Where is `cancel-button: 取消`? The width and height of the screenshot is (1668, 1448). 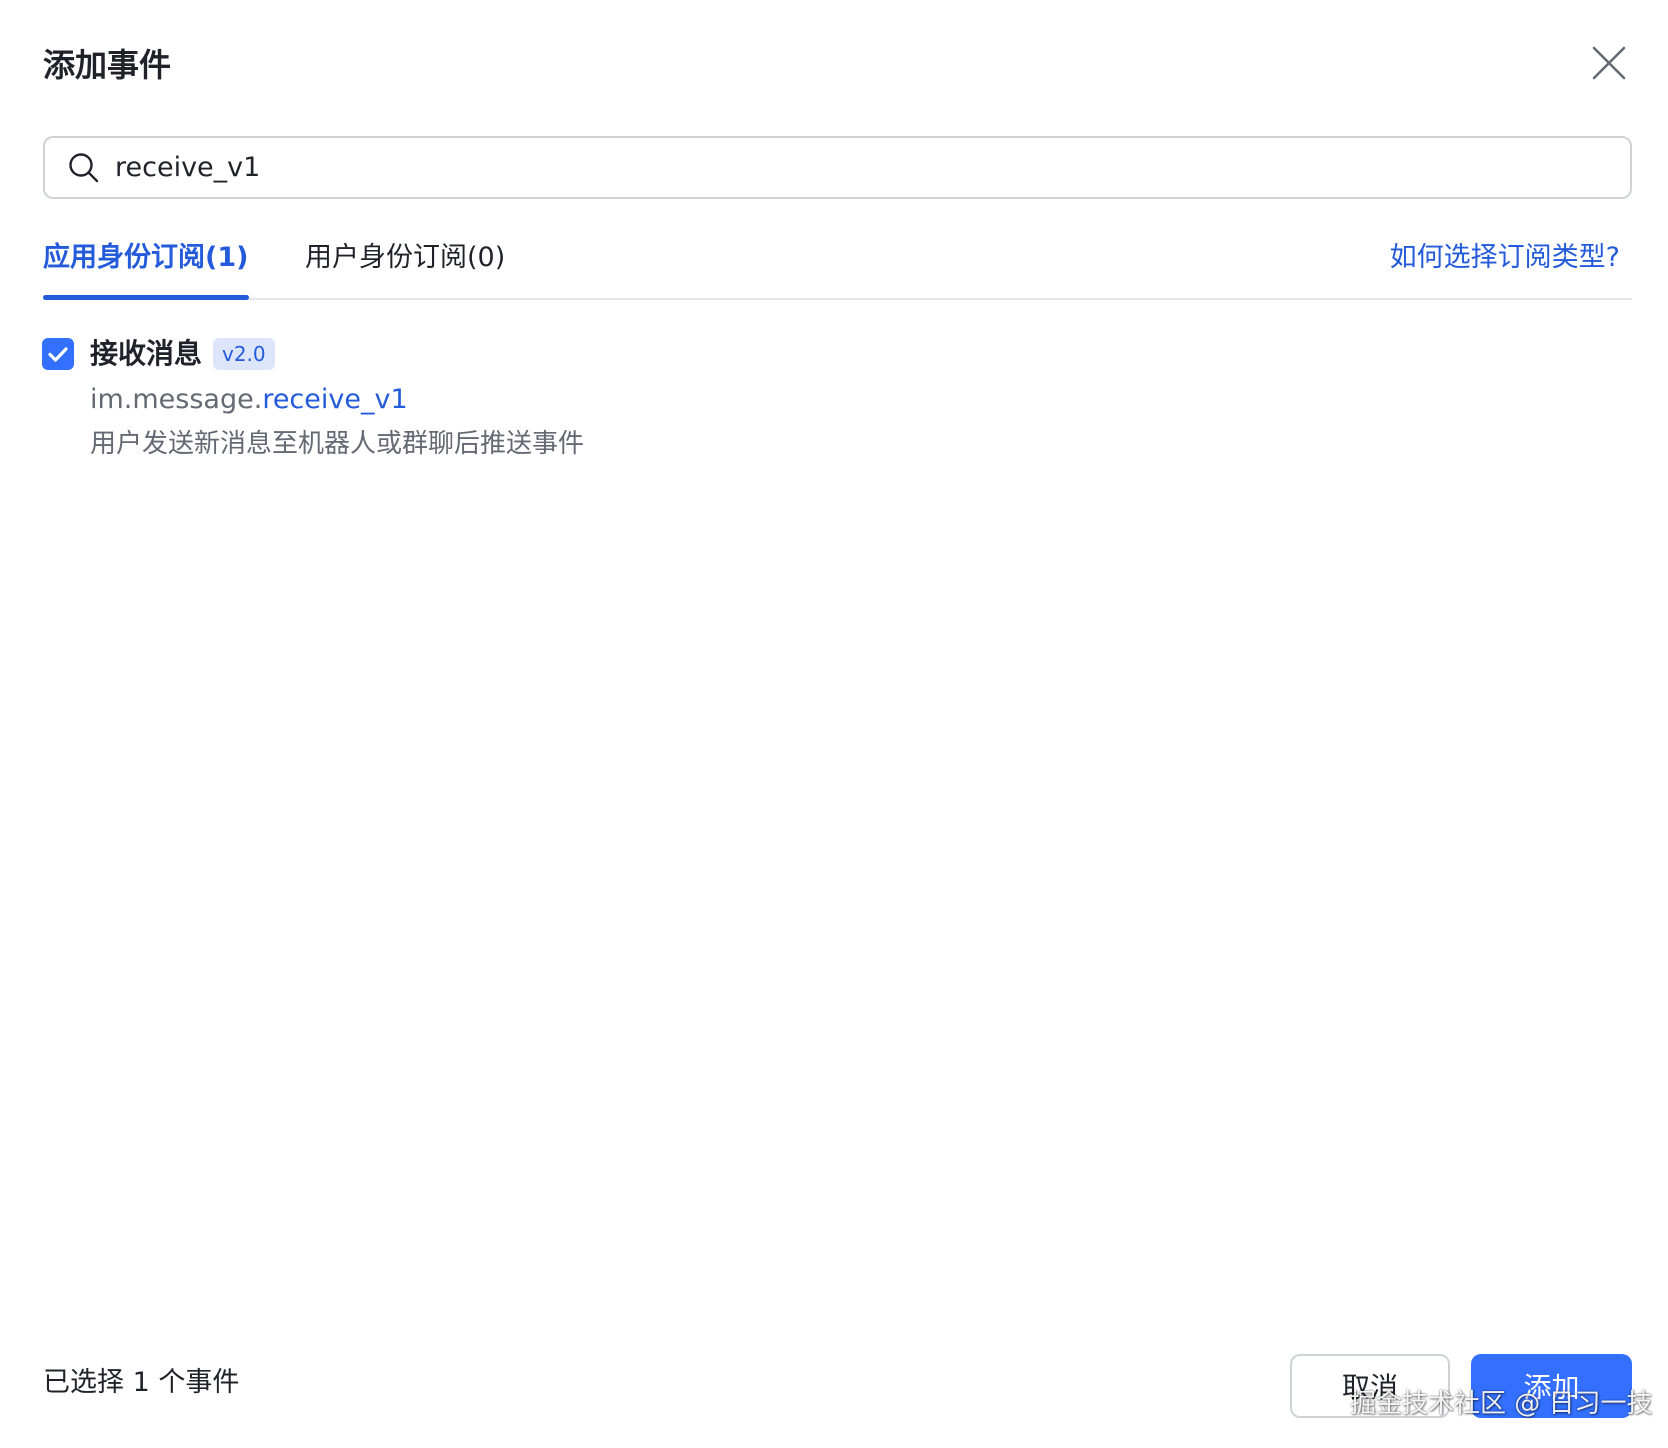
cancel-button: 取消 is located at coordinates (1370, 1386).